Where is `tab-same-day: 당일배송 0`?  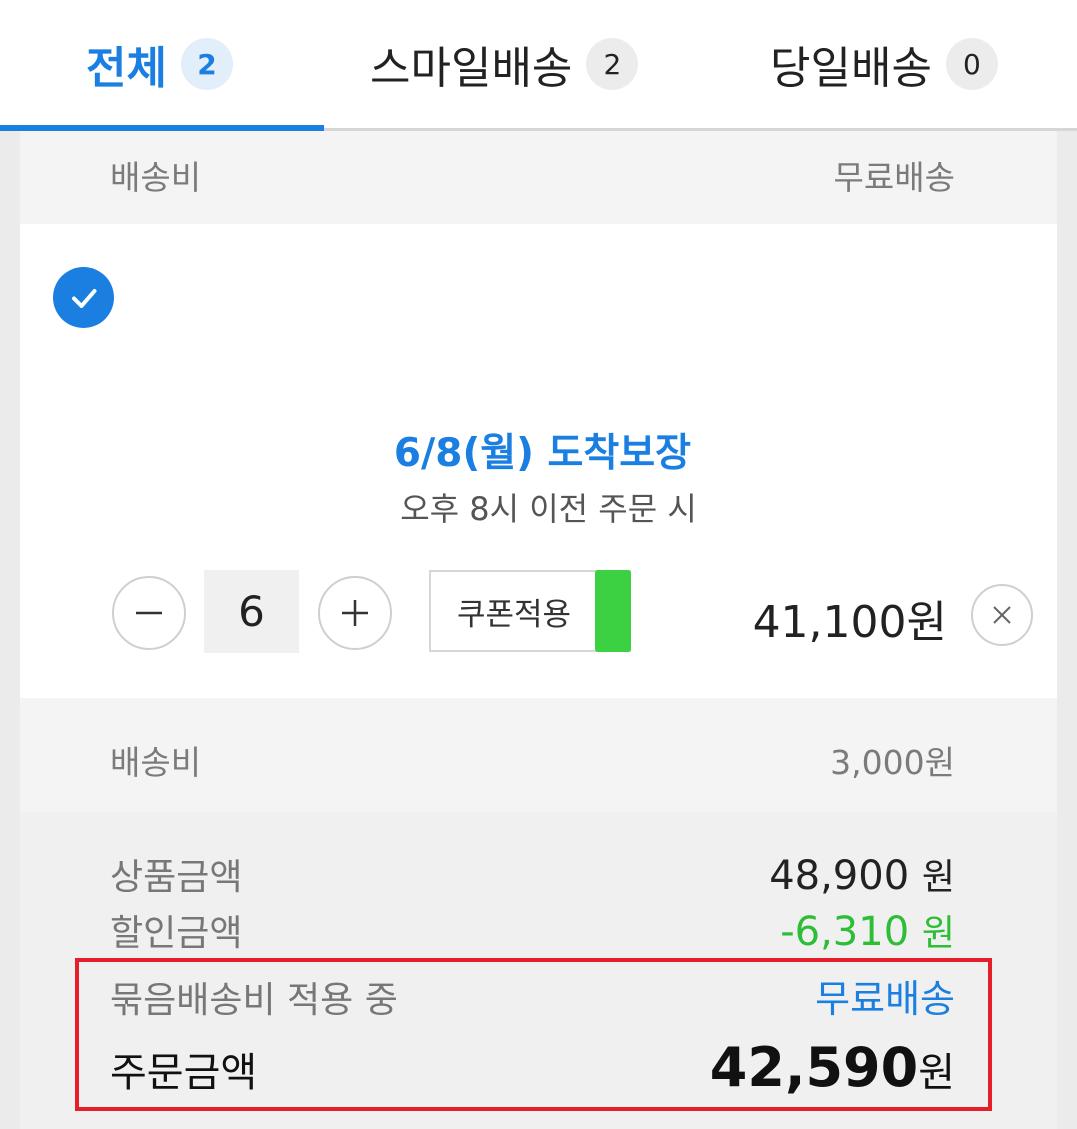
tab-same-day: 당일배송 0 is located at coordinates (884, 64).